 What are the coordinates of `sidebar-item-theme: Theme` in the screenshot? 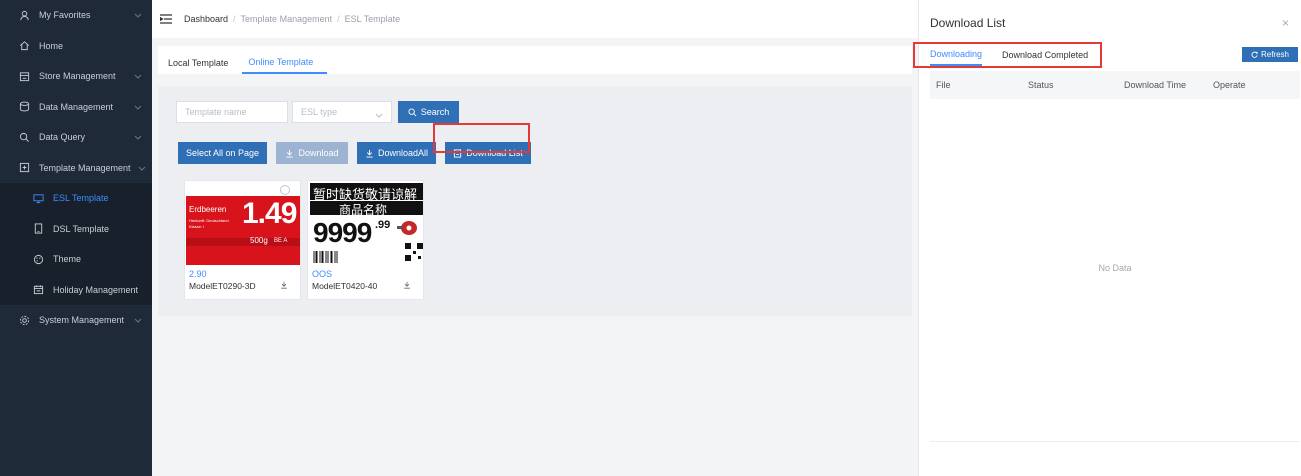 It's located at (76, 259).